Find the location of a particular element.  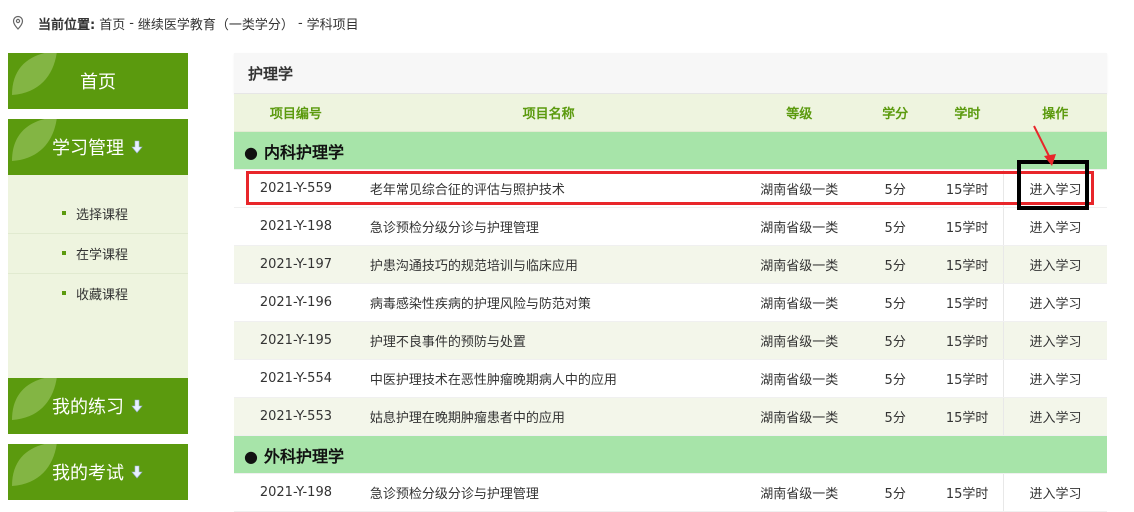

breadcrumb: 当前位置: 首页 - 继续医学教育（一类学分） - 学科项目 is located at coordinates (184, 23).